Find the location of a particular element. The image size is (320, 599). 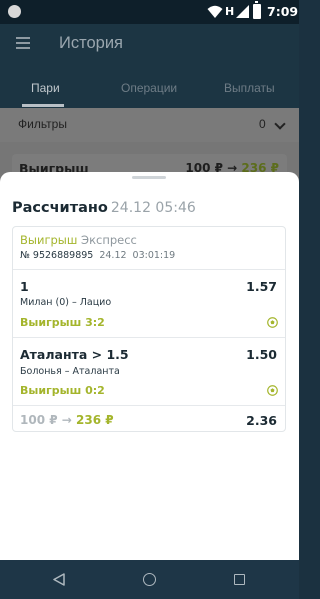

drag-handle is located at coordinates (149, 177).